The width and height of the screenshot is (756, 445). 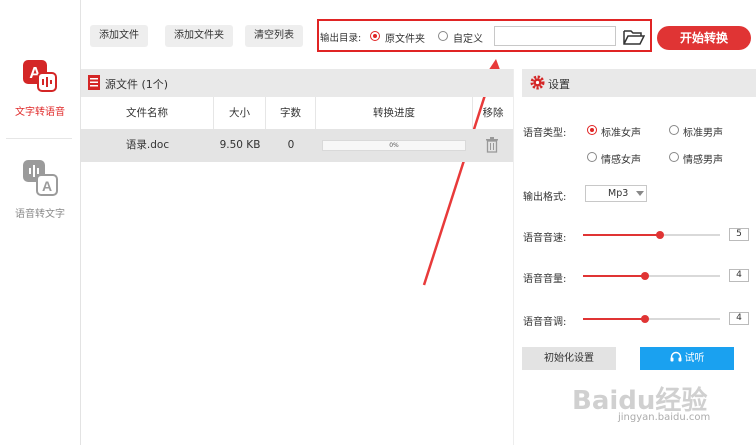 I want to click on file-name-cell: 语录.doc, so click(x=147, y=145).